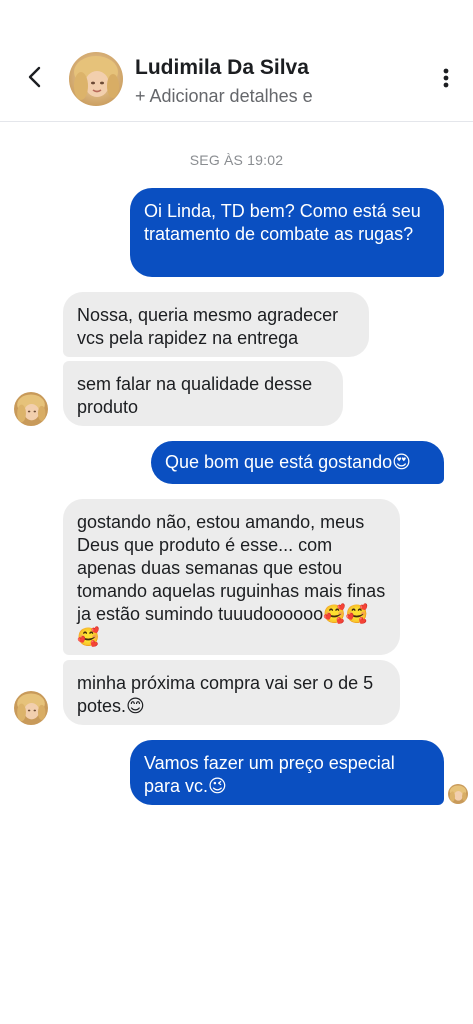  I want to click on chat-header: Ludimila Da Silva + Adicionar detalhes e, so click(236, 61).